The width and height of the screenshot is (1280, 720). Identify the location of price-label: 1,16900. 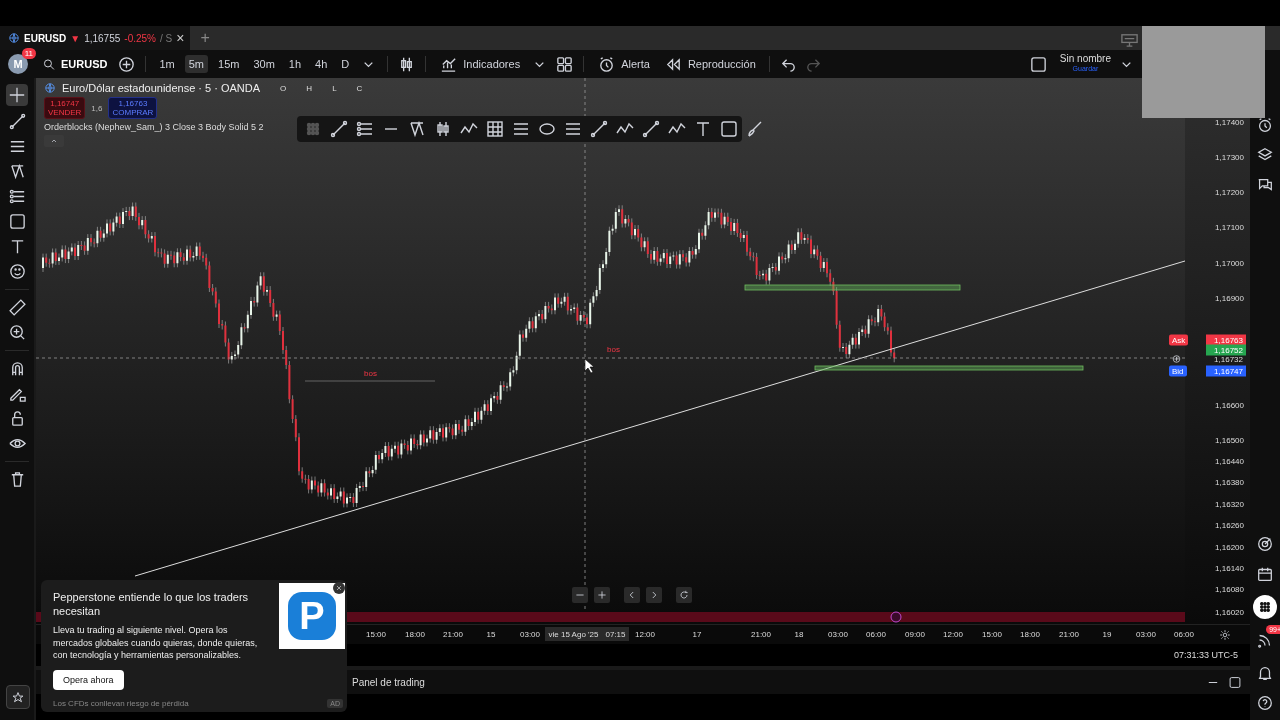
(1229, 298).